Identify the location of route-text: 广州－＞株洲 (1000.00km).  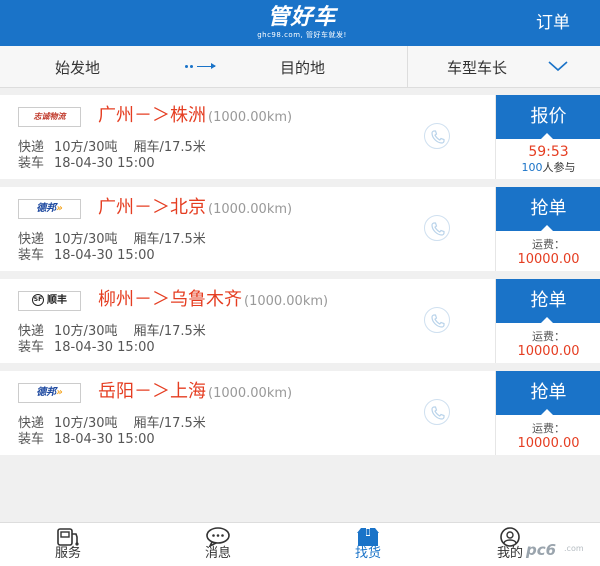
(195, 117).